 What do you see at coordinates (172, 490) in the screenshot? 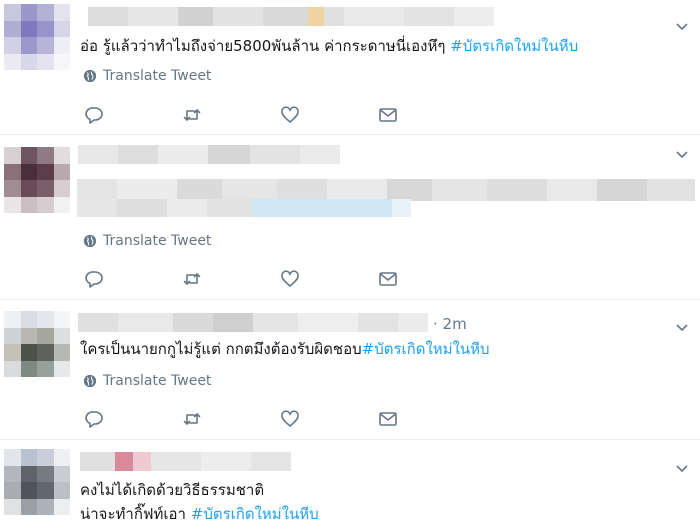
I see `tweet-text-line: คงไม่ได้เกิดด้วยวิธีธรรมชาติ` at bounding box center [172, 490].